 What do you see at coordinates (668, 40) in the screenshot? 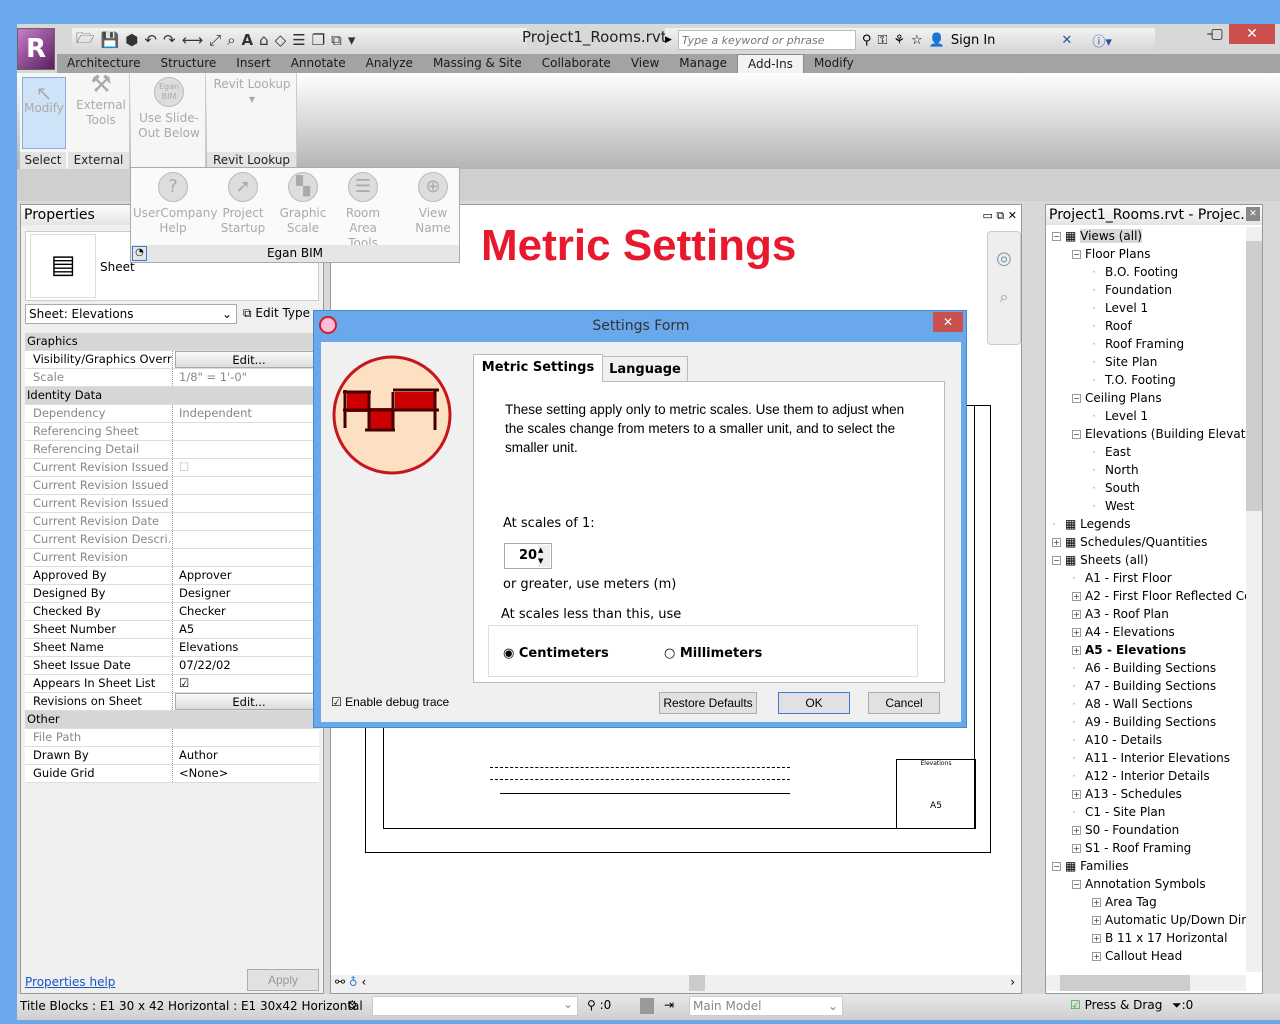
I see `expand-icon: ▶` at bounding box center [668, 40].